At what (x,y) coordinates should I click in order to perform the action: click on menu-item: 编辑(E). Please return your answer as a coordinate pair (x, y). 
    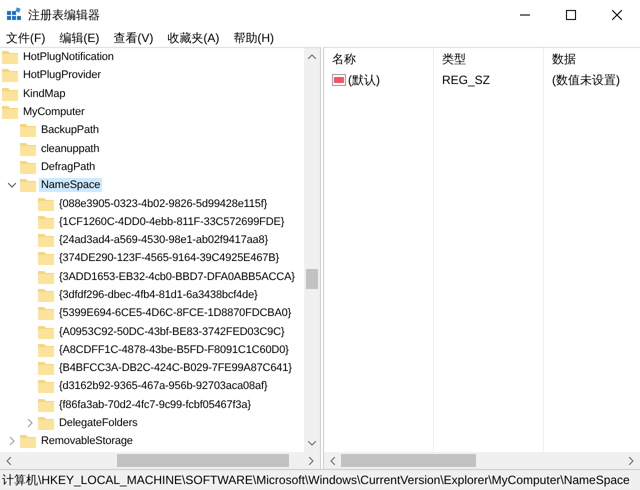
    Looking at the image, I should click on (79, 38).